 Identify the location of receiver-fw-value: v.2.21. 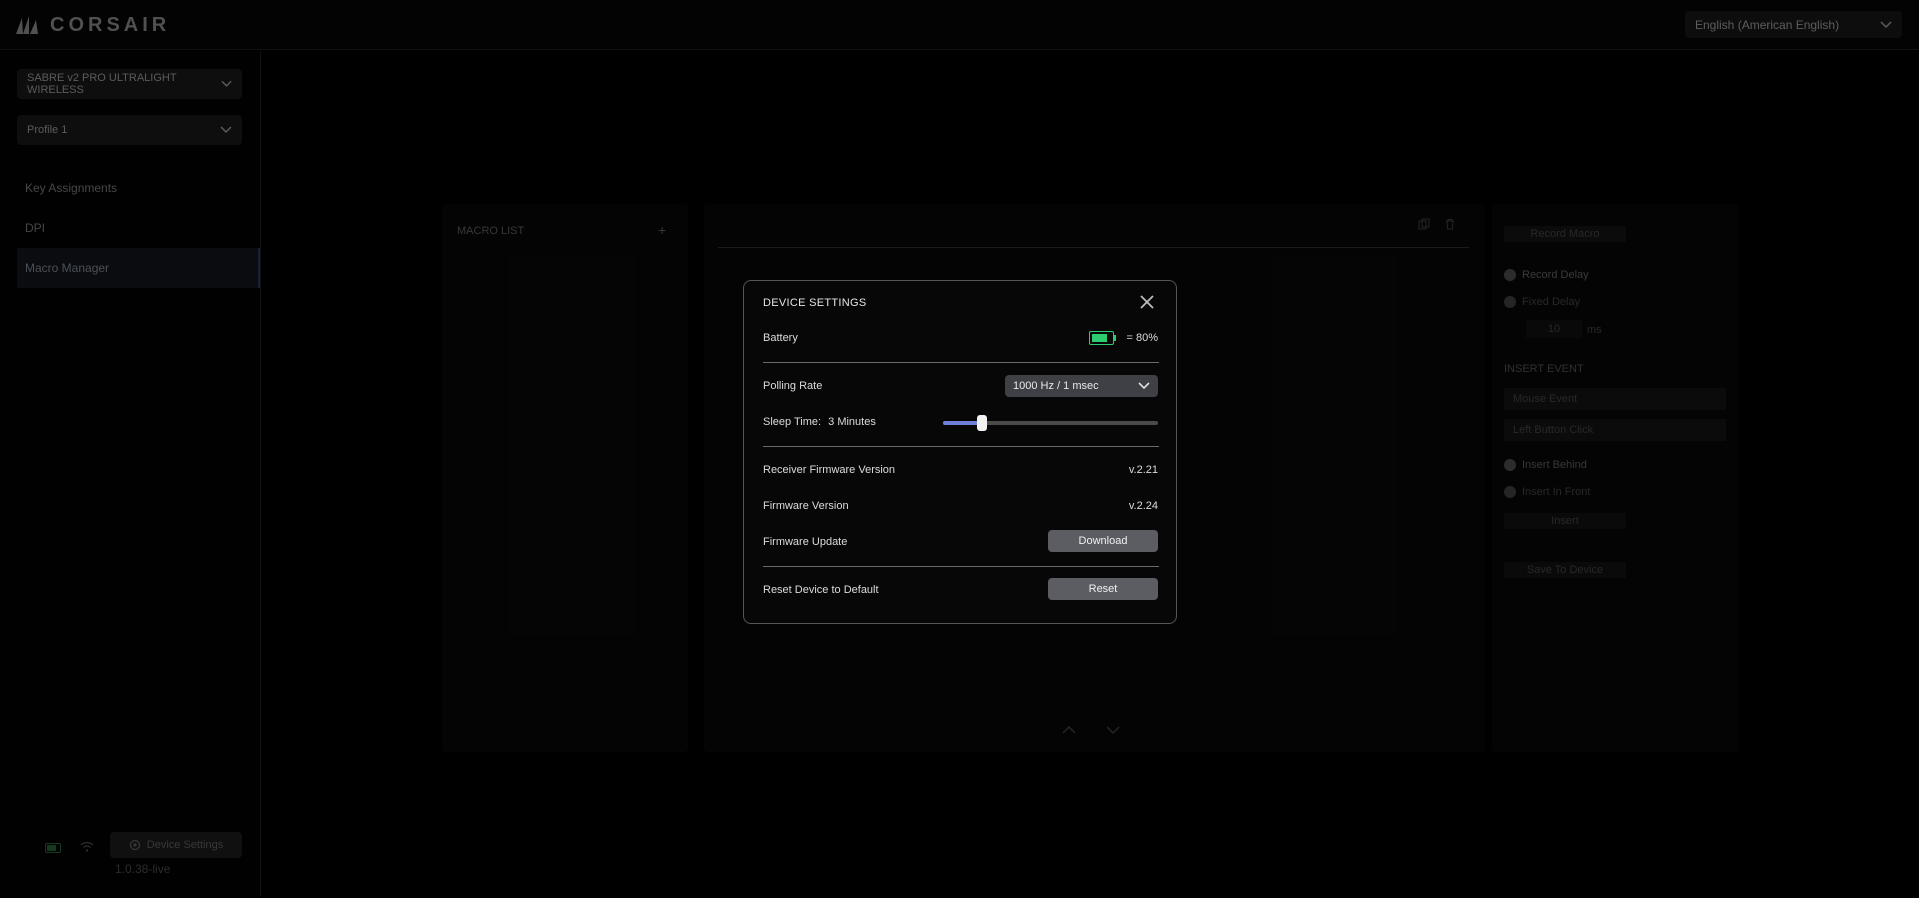
(1143, 470).